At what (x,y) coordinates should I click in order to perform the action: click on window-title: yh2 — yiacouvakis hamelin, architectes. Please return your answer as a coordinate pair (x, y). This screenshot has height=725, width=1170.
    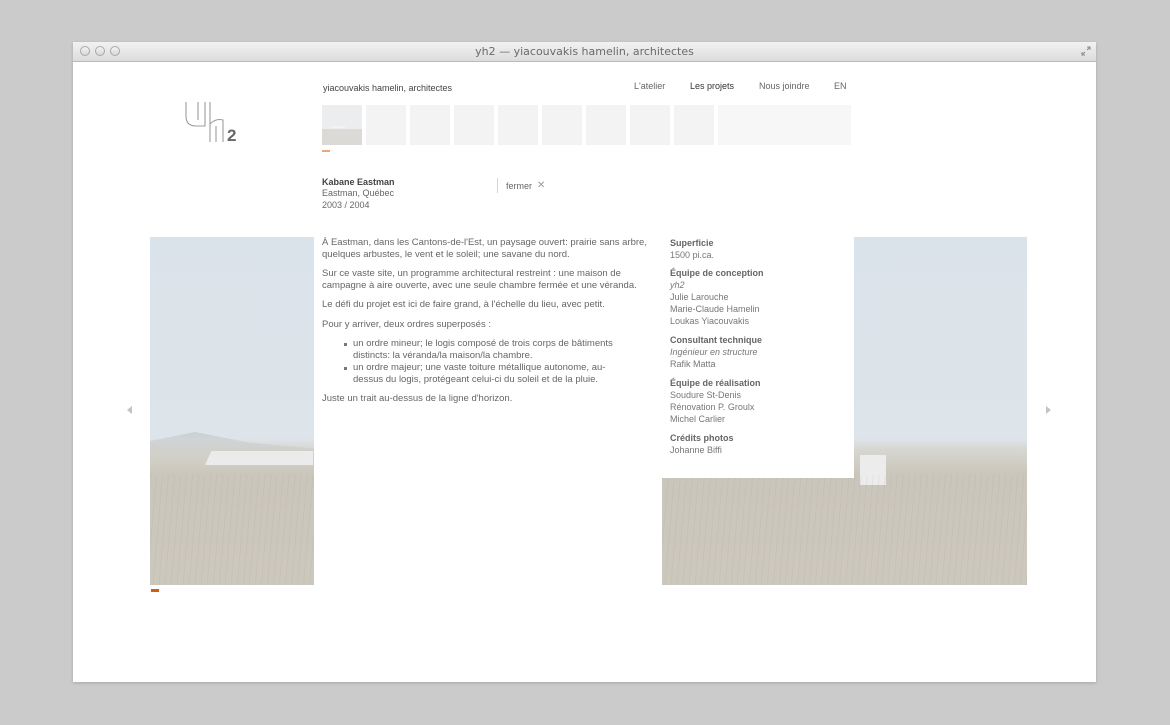
    Looking at the image, I should click on (584, 51).